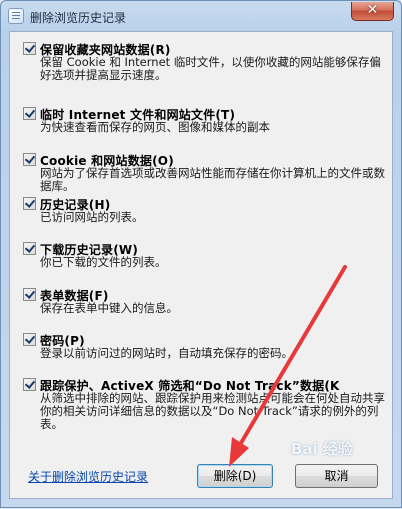 The height and width of the screenshot is (509, 402). What do you see at coordinates (92, 217) in the screenshot?
I see `option-description: 已访问网站的列表。` at bounding box center [92, 217].